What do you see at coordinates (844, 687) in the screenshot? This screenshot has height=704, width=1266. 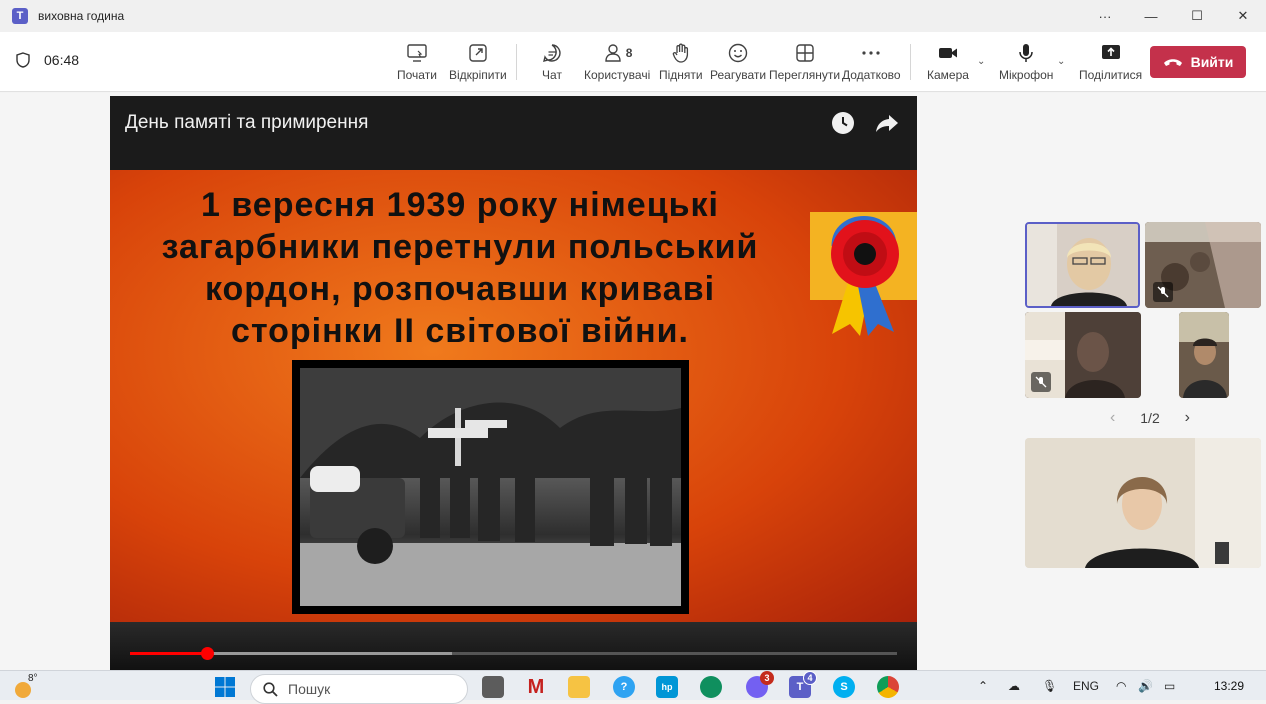 I see `skype-icon: S` at bounding box center [844, 687].